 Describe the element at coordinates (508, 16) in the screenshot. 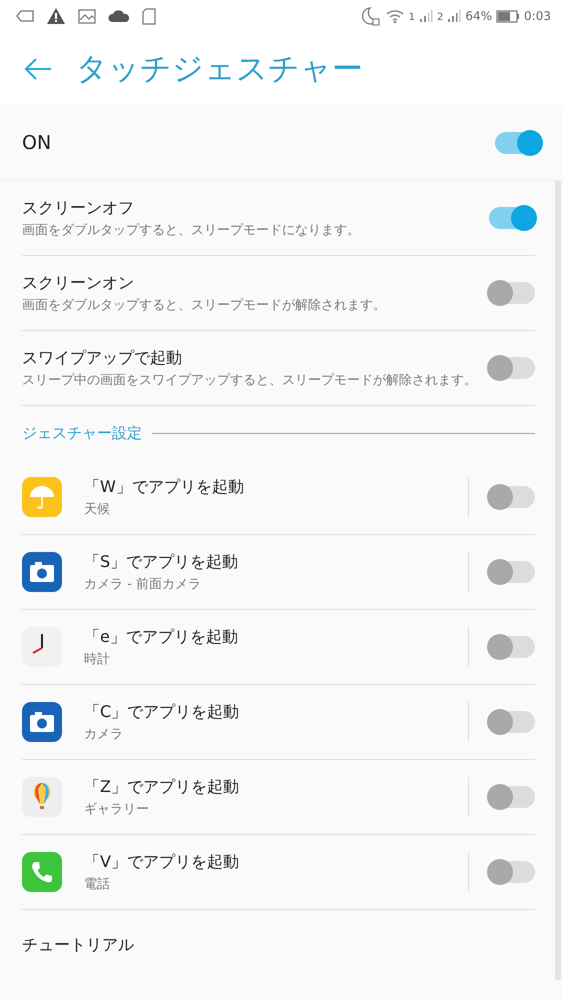

I see `battery-icon` at that location.